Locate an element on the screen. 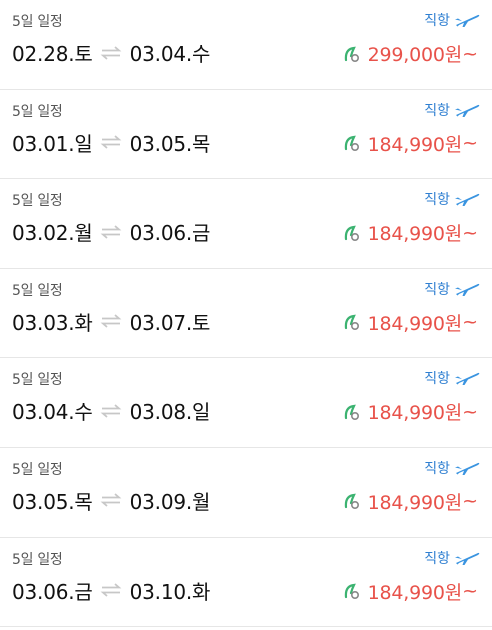 This screenshot has height=630, width=492. travel-dates: 02.28.토 03.04.수 is located at coordinates (111, 52).